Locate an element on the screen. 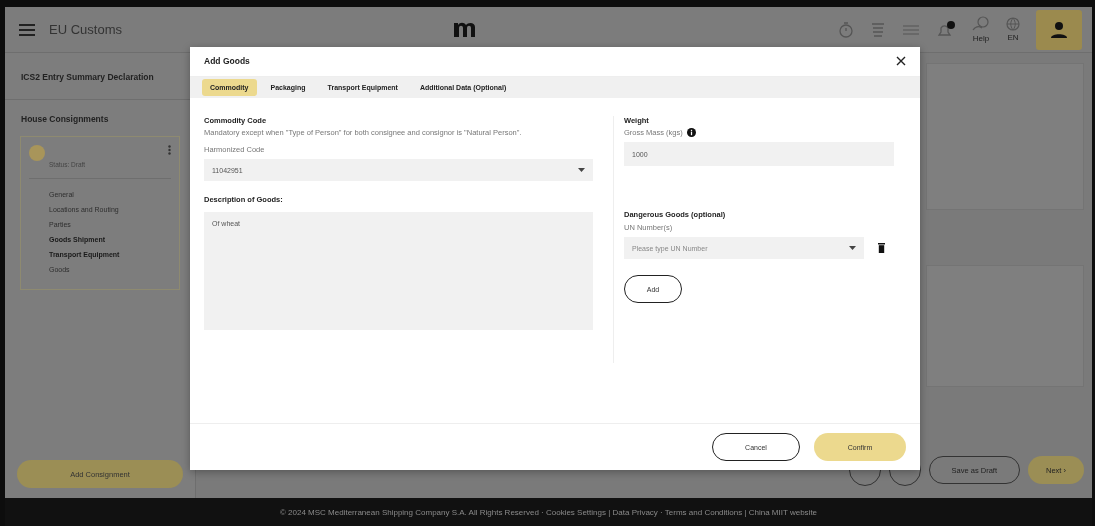 The height and width of the screenshot is (526, 1095). user-icon is located at coordinates (1059, 29).